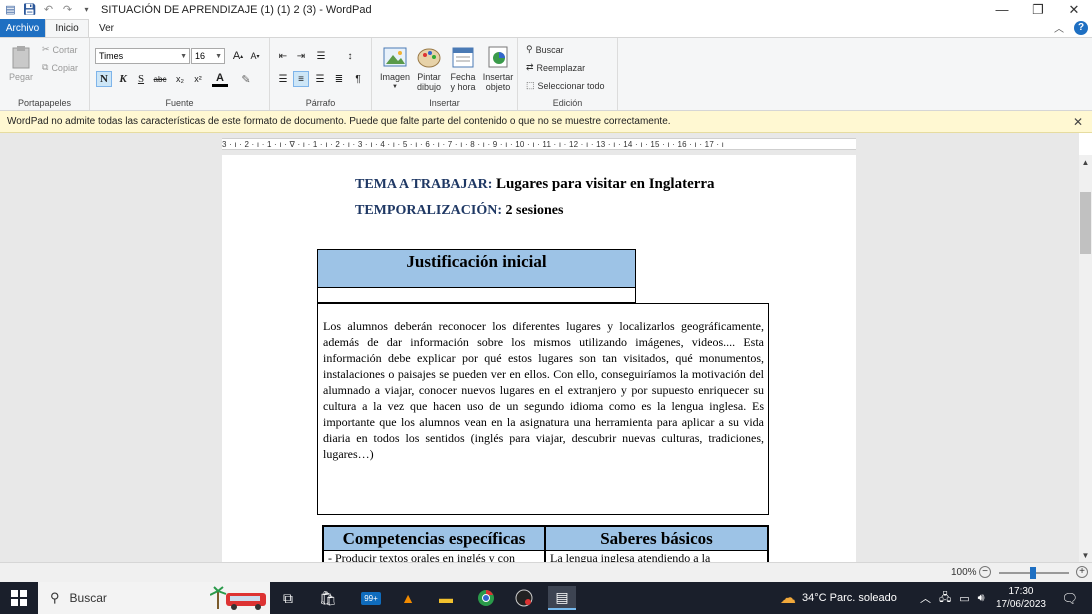 This screenshot has height=614, width=1092. I want to click on battery-icon: ▭, so click(964, 598).